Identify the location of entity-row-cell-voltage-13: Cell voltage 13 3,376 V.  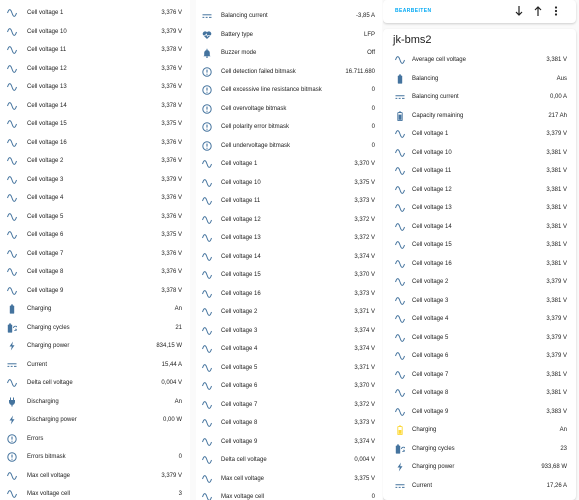
(95, 87).